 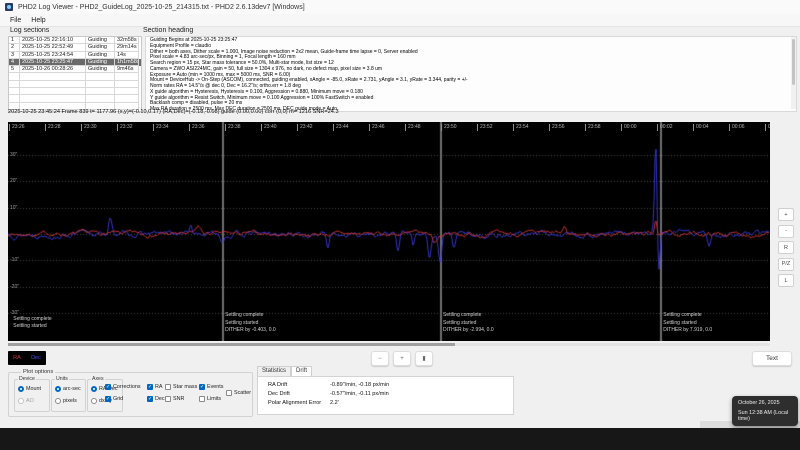 I want to click on time-tick: 23:48, so click(x=413, y=127).